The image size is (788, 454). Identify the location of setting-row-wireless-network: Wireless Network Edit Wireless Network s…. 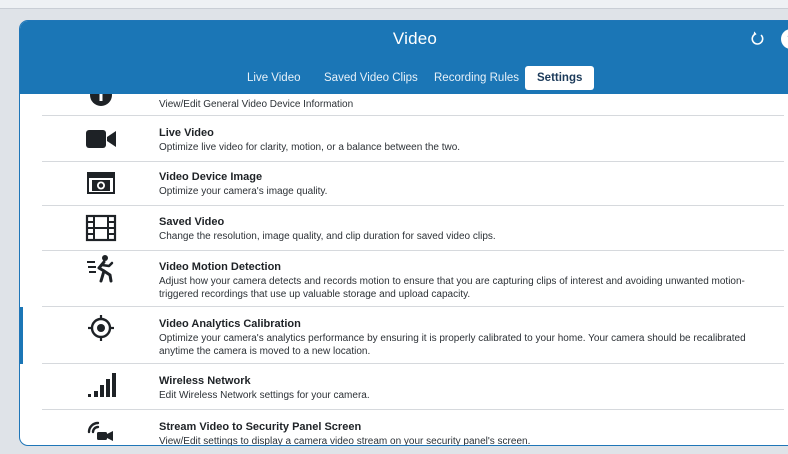
(413, 387).